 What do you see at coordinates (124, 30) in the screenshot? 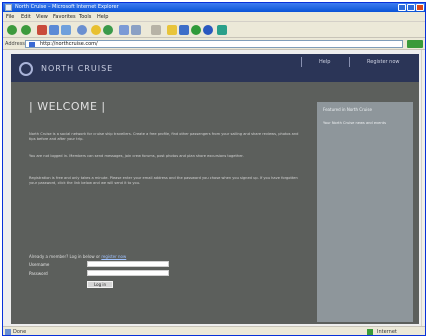
I see `mail-icon` at bounding box center [124, 30].